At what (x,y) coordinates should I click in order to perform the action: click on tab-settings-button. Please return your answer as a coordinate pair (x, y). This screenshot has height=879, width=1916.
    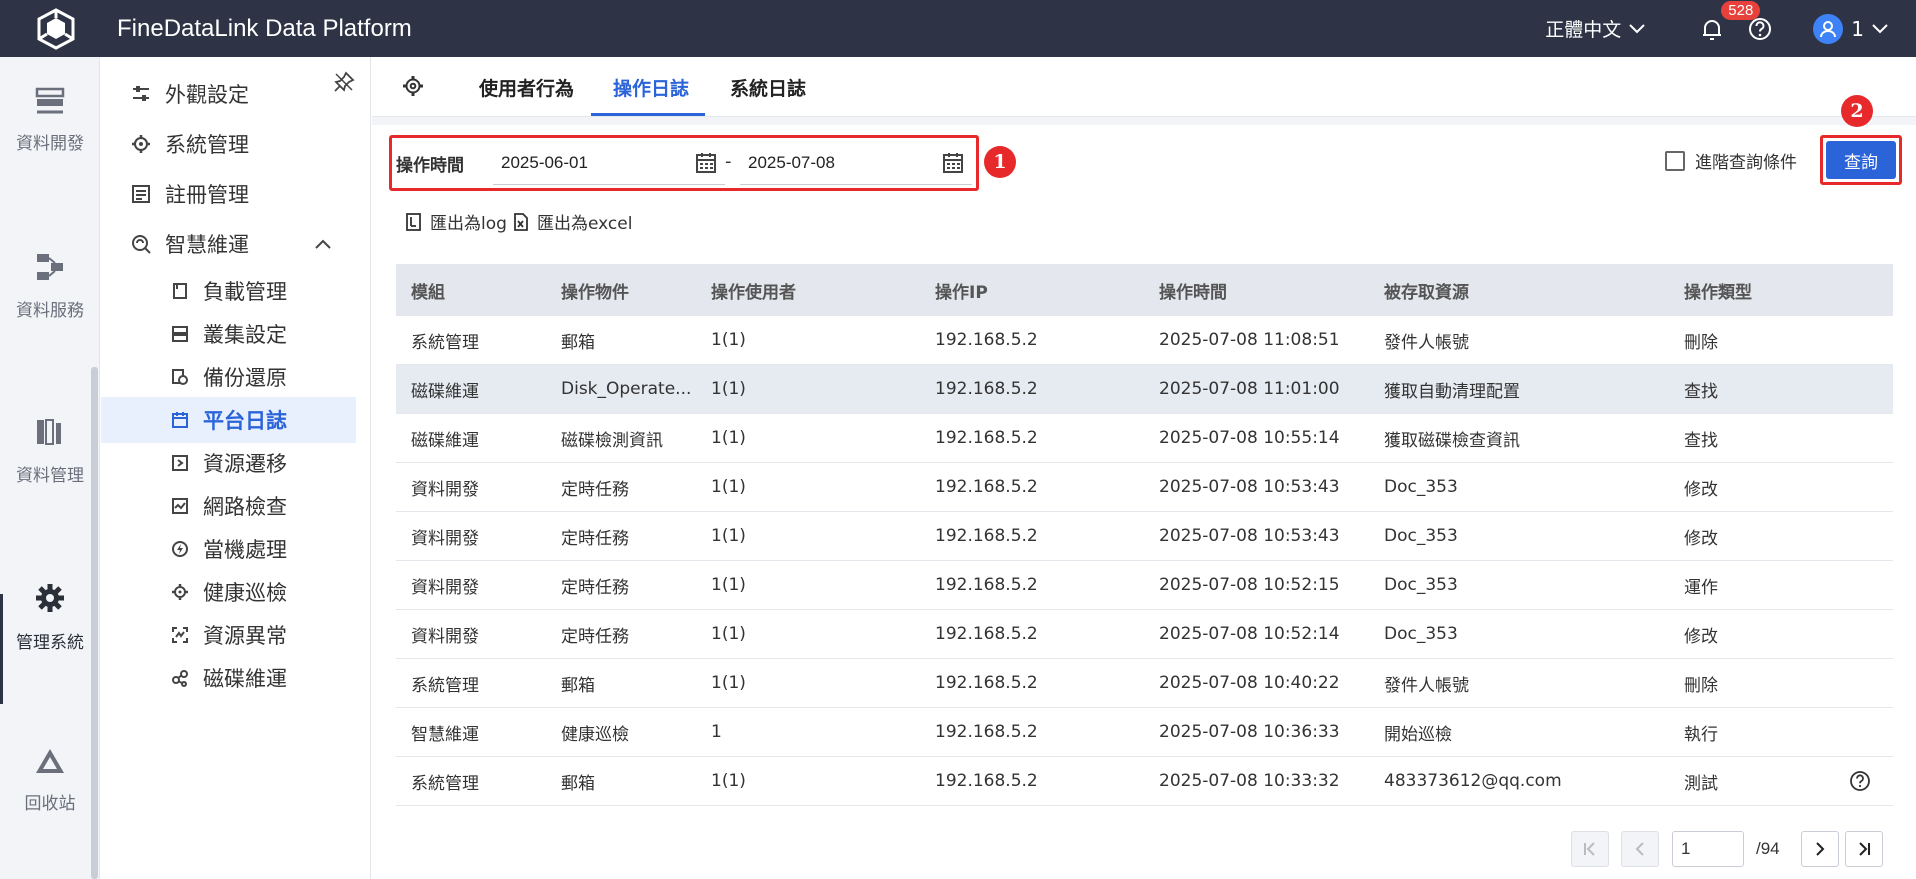
    Looking at the image, I should click on (413, 88).